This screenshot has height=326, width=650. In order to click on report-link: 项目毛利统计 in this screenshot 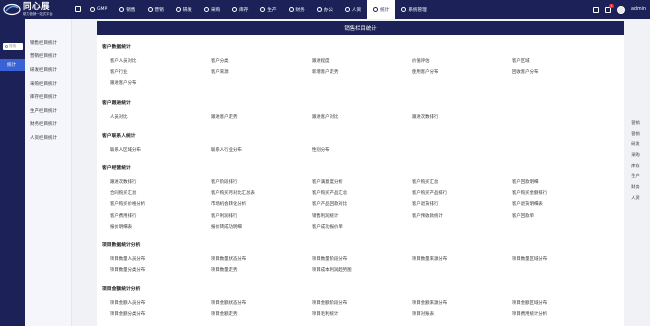, I will do `click(325, 314)`.